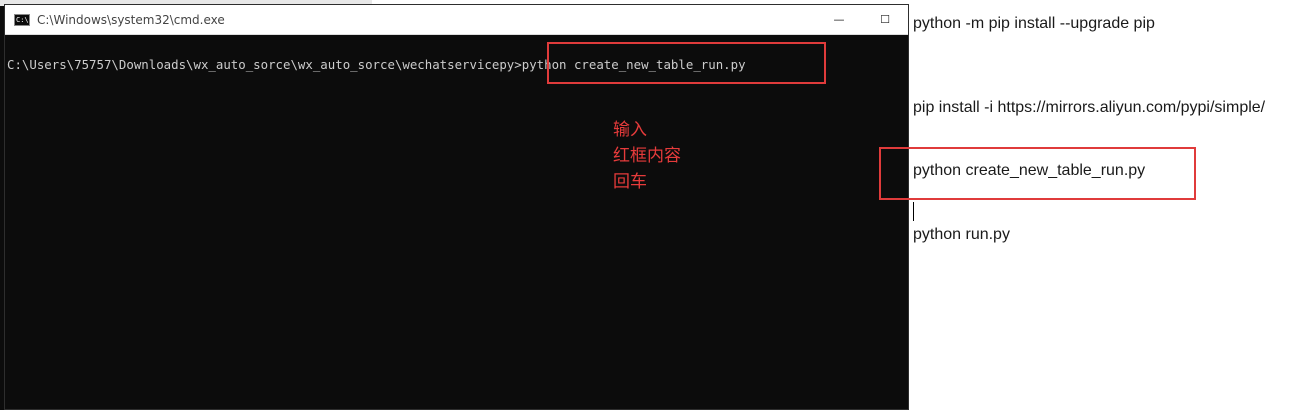  What do you see at coordinates (456, 20) in the screenshot?
I see `cmd-titlebar: C:\ C:\Windows\system32\cmd.exe — ☐` at bounding box center [456, 20].